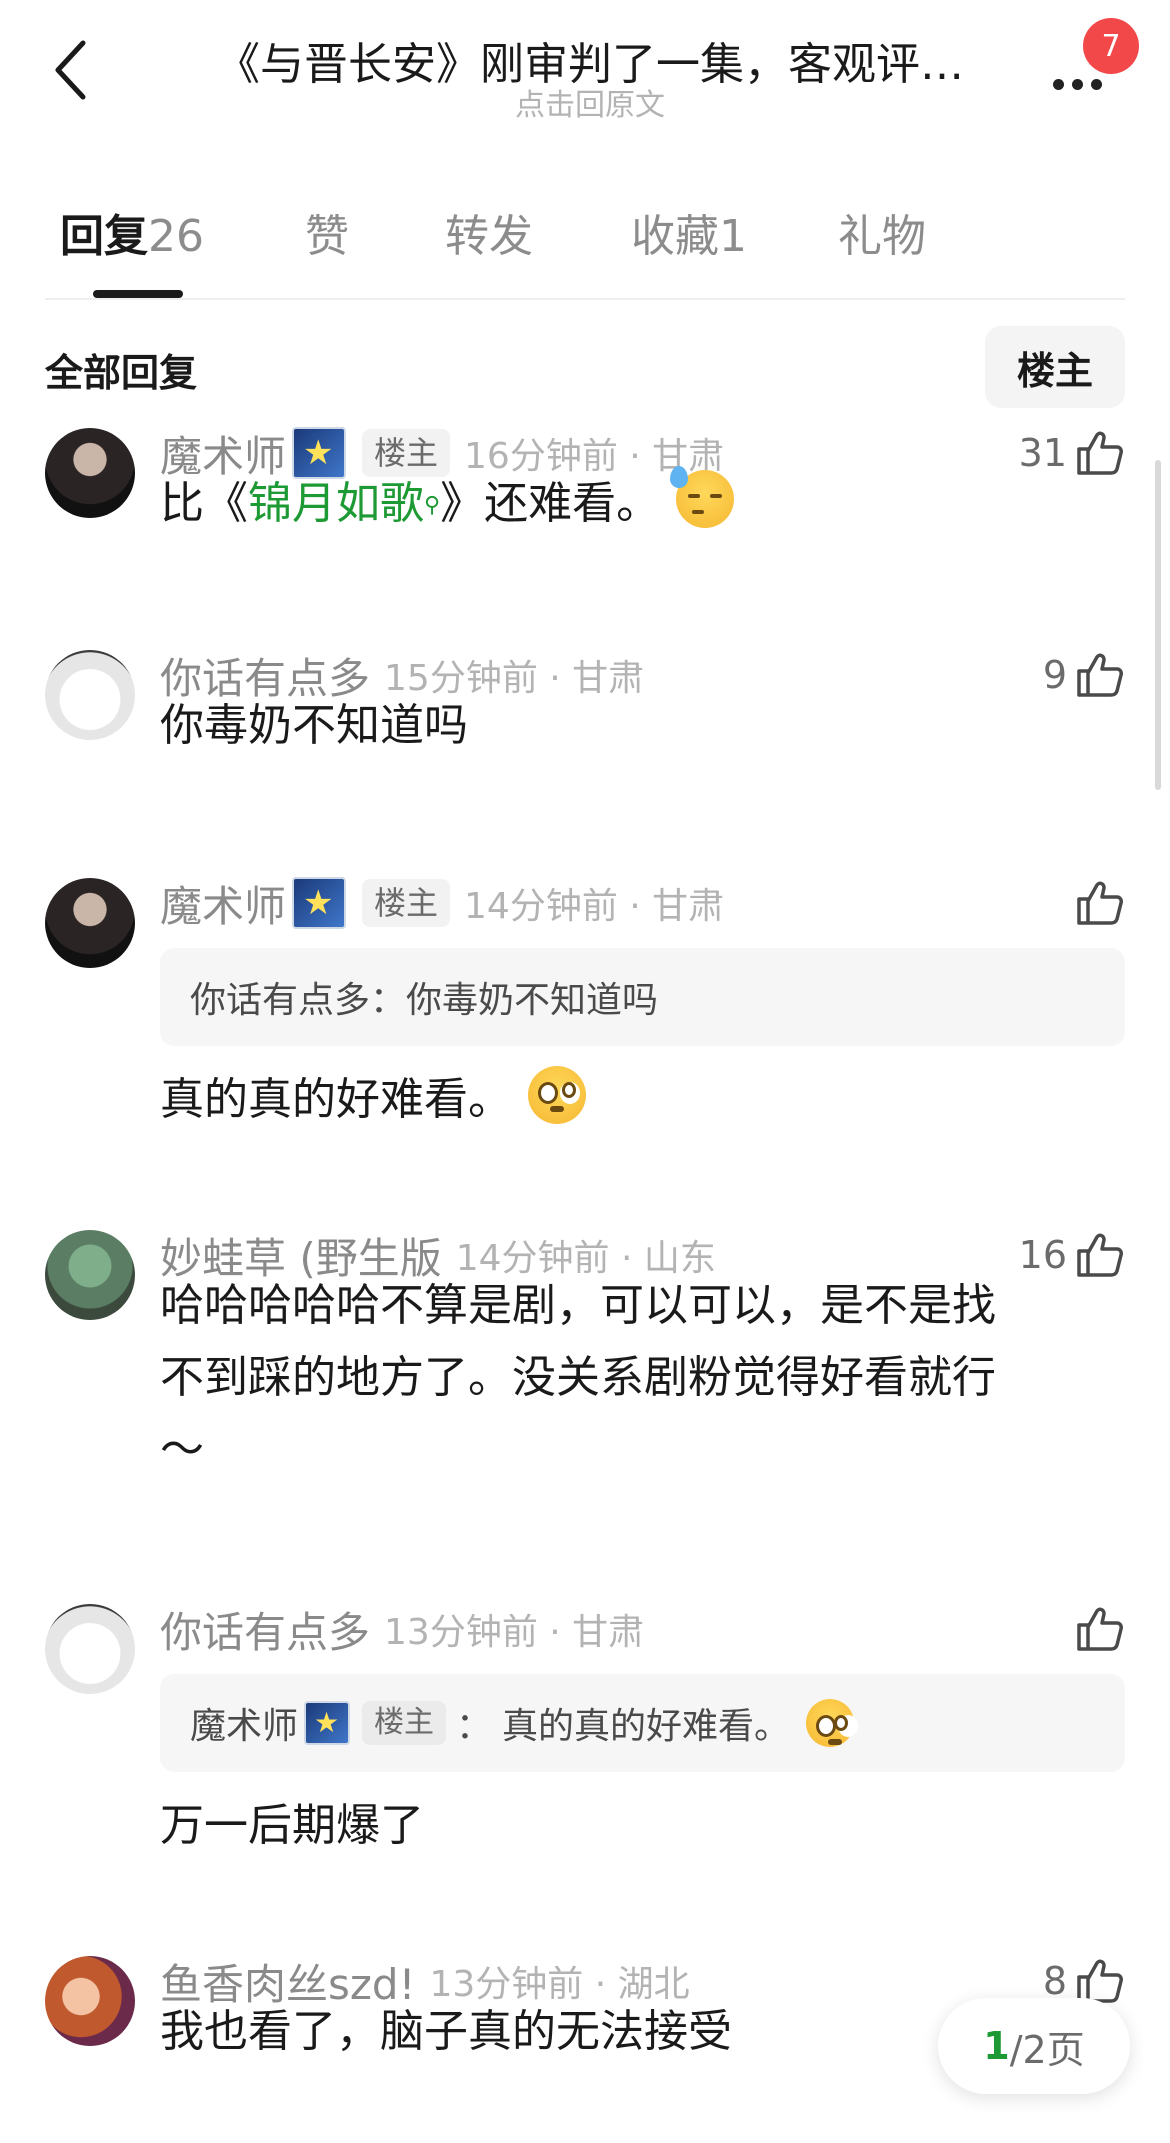 This screenshot has height=2143, width=1170. What do you see at coordinates (642, 997) in the screenshot?
I see `quoted-reply: 你话有点多：你毒奶不知道吗` at bounding box center [642, 997].